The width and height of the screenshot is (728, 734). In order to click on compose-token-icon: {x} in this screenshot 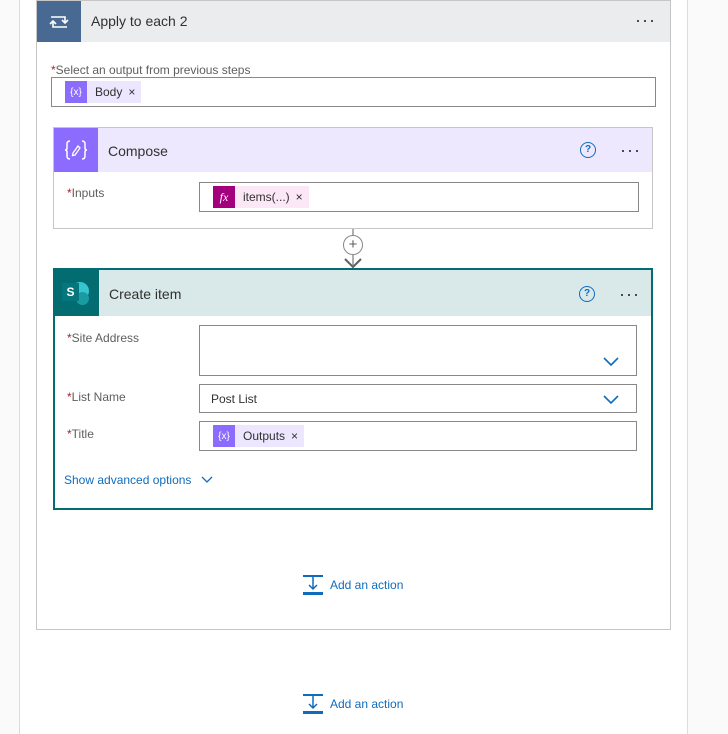, I will do `click(224, 436)`.